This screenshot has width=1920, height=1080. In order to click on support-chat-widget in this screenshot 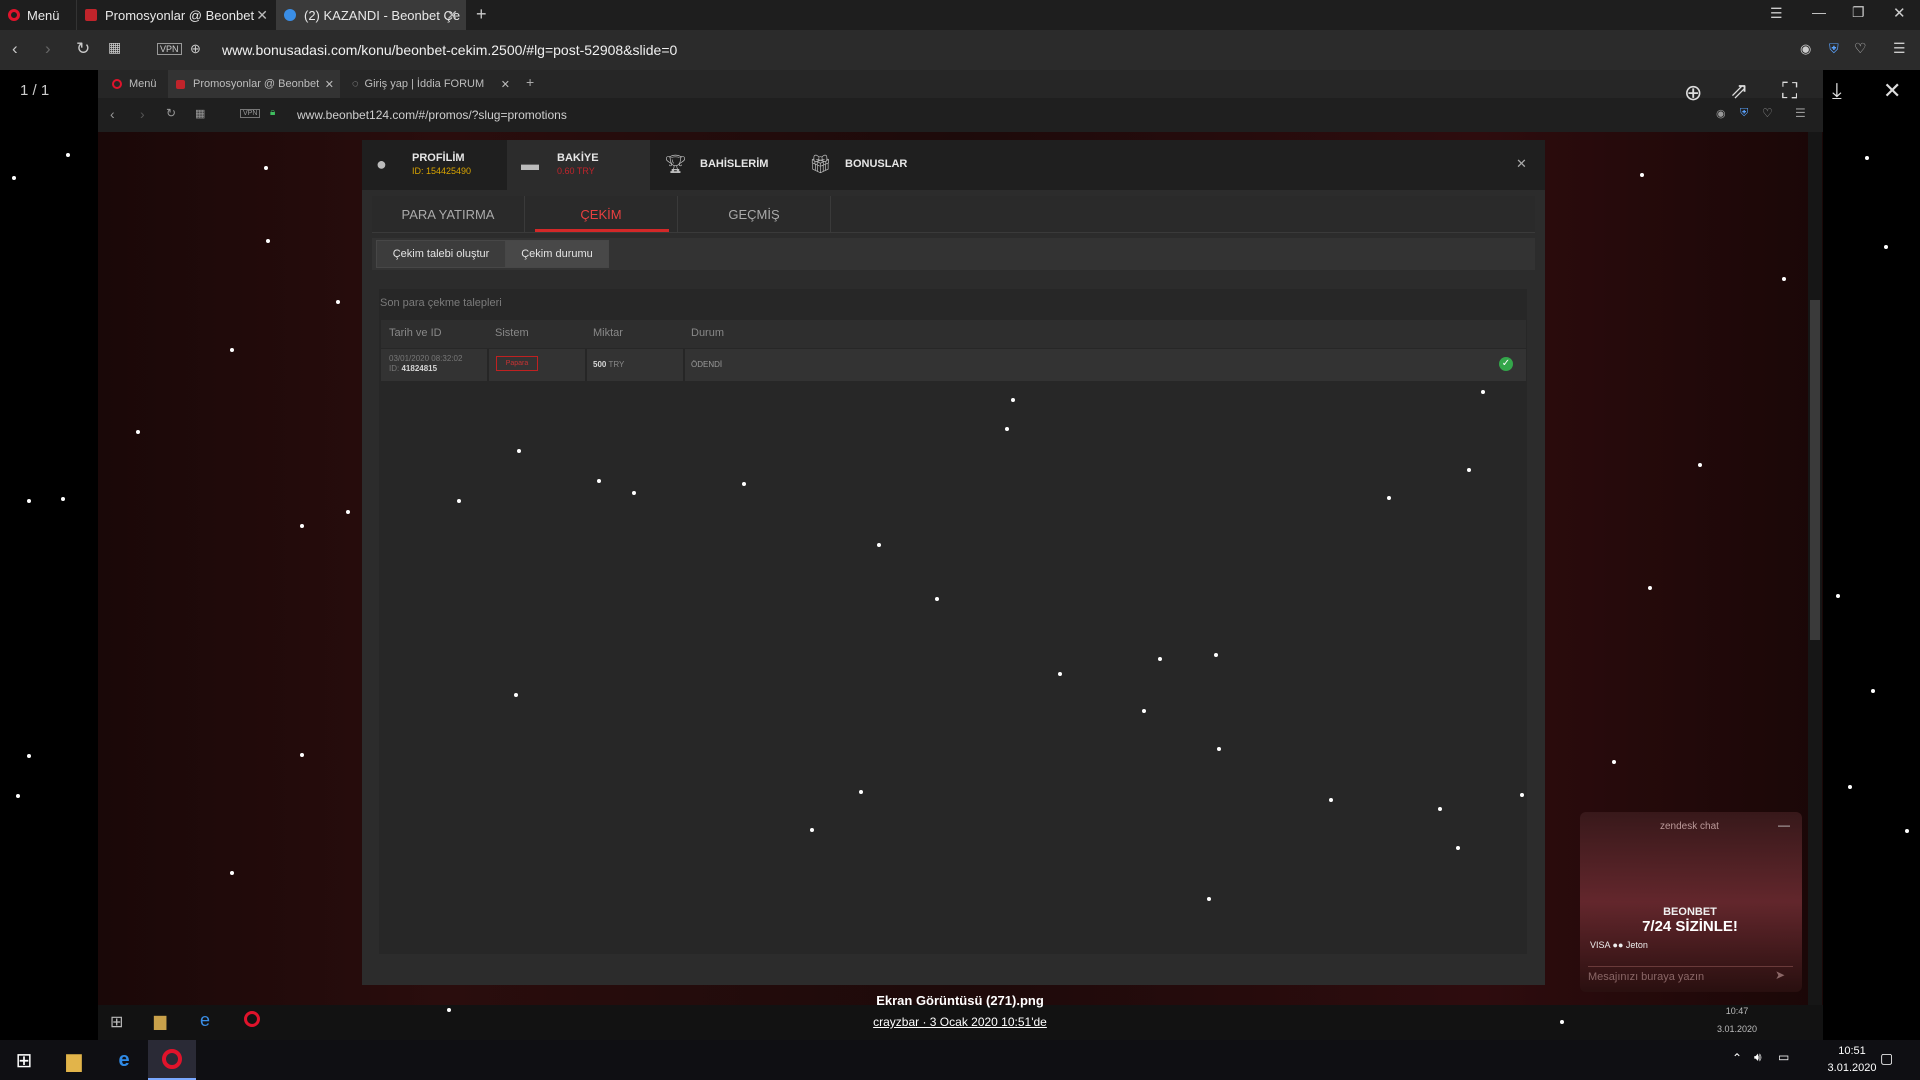, I will do `click(1691, 902)`.